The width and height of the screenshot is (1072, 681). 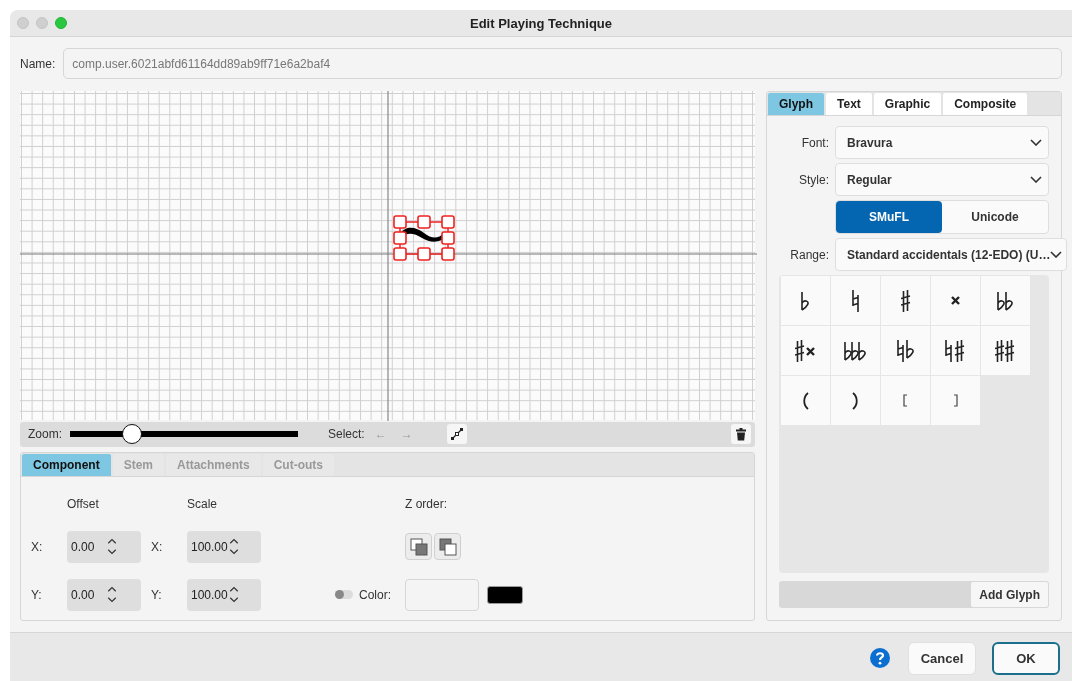 What do you see at coordinates (418, 547) in the screenshot?
I see `bring-forward-button` at bounding box center [418, 547].